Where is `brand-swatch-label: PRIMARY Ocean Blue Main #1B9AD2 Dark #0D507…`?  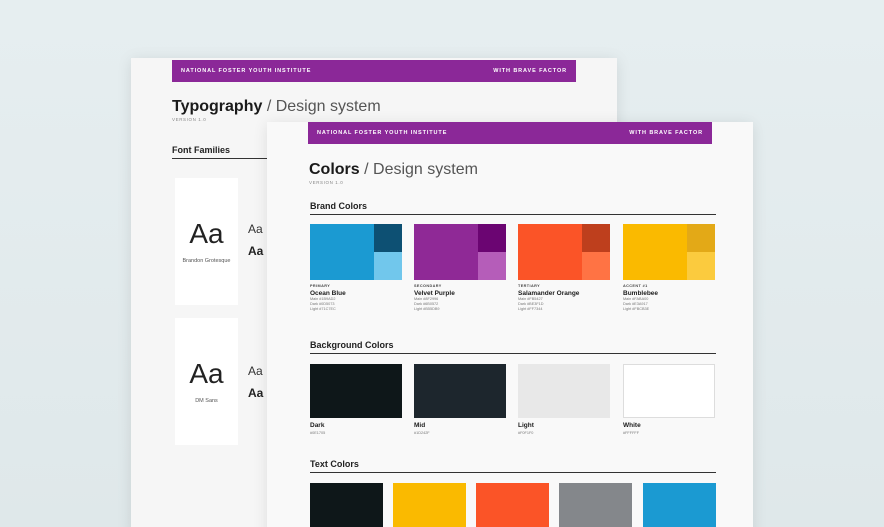
brand-swatch-label: PRIMARY Ocean Blue Main #1B9AD2 Dark #0D507… is located at coordinates (356, 298).